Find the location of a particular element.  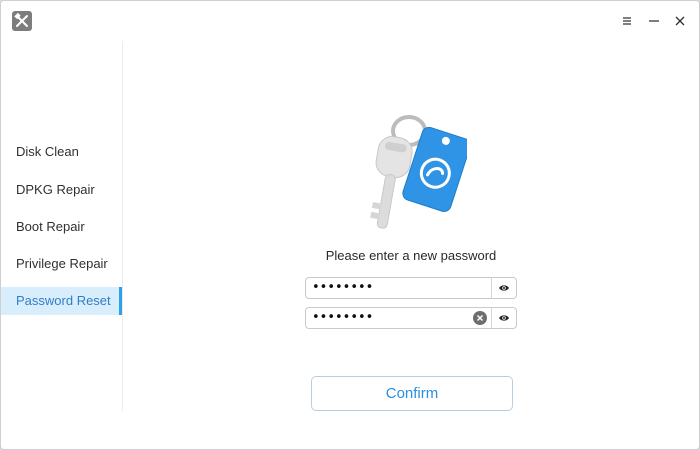

menu-icon is located at coordinates (627, 21).